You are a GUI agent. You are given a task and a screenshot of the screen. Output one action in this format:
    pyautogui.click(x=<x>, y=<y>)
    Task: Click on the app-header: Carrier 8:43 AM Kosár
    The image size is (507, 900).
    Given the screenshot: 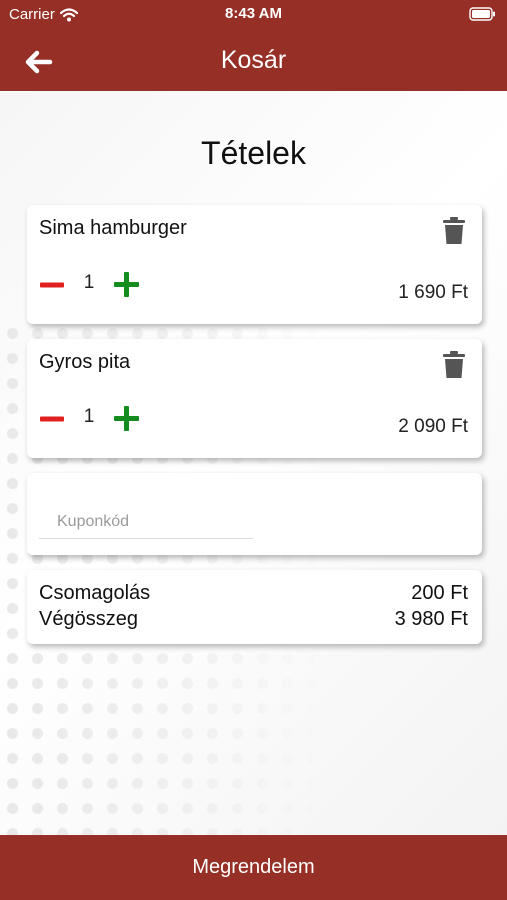 What is the action you would take?
    pyautogui.click(x=253, y=45)
    